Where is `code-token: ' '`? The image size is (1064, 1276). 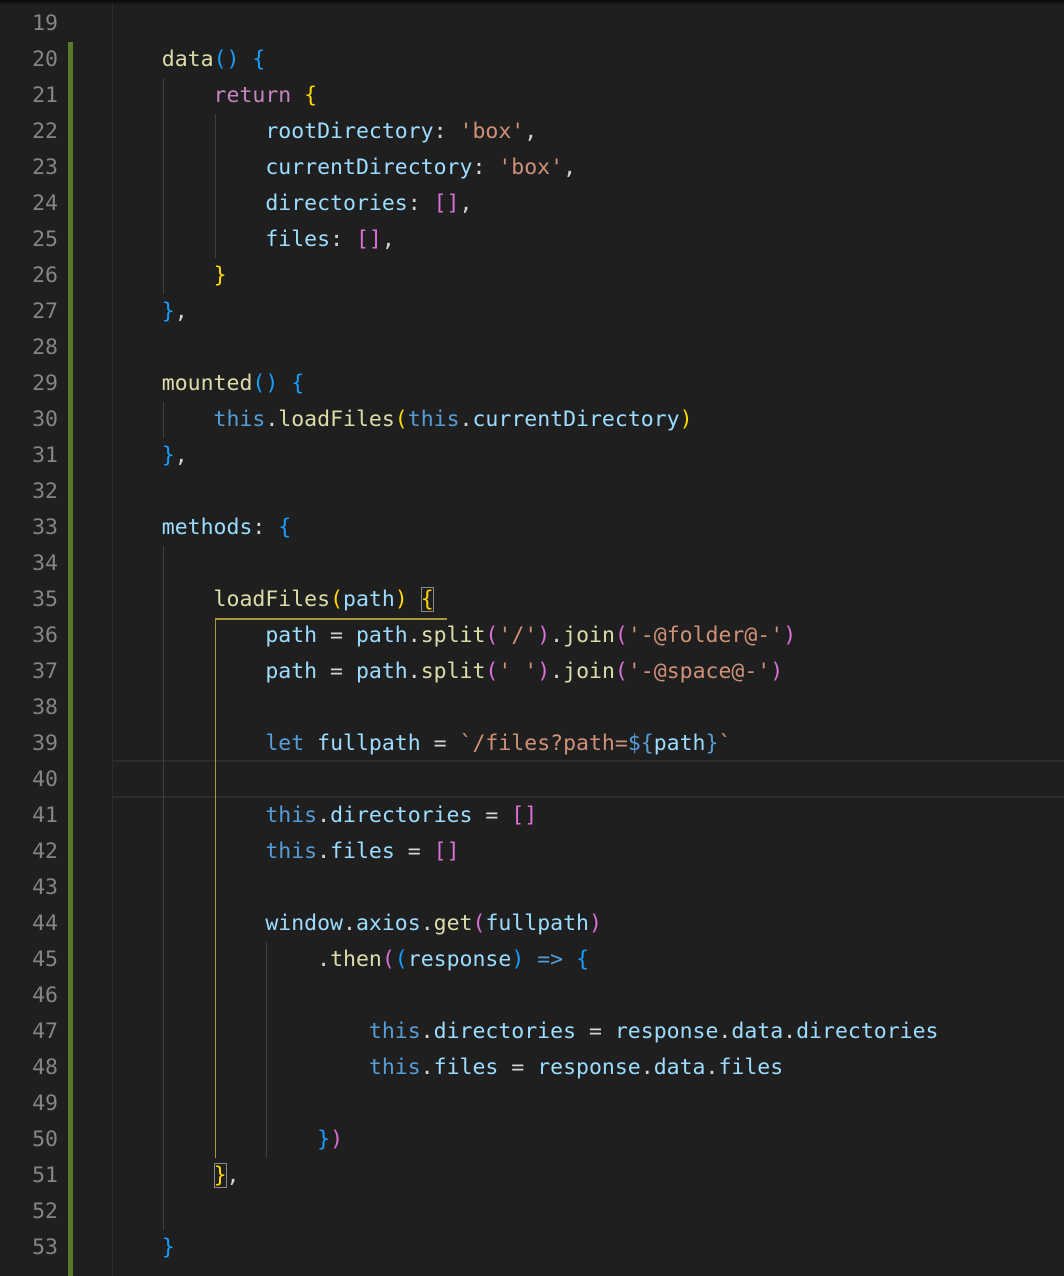
code-token: ' ' is located at coordinates (518, 671).